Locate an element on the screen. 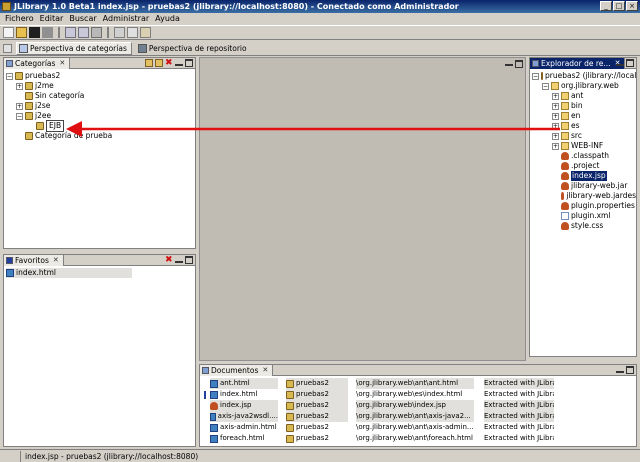 This screenshot has width=640, height=462. tree-node: + j2me is located at coordinates (100, 86).